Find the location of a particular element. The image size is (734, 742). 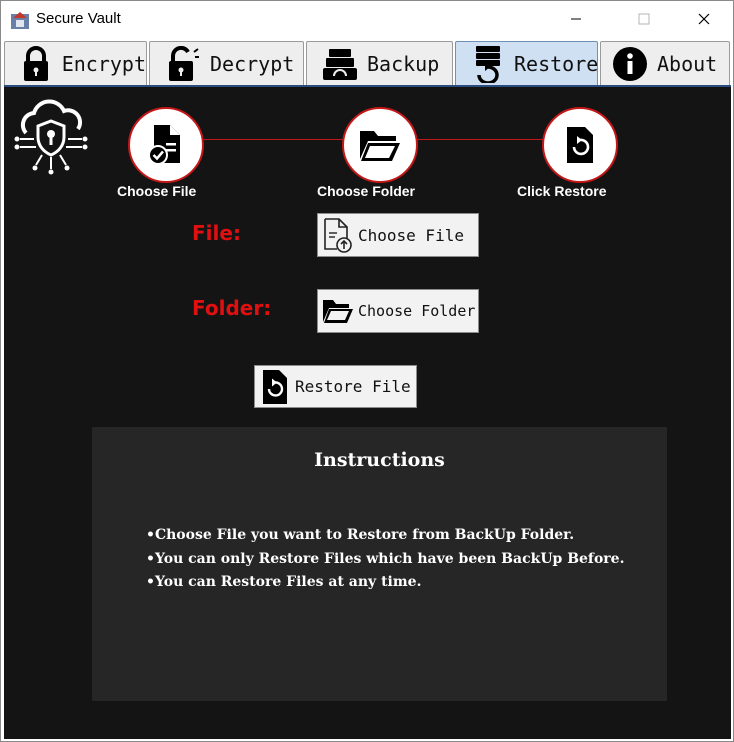

step-click-restore is located at coordinates (580, 145).